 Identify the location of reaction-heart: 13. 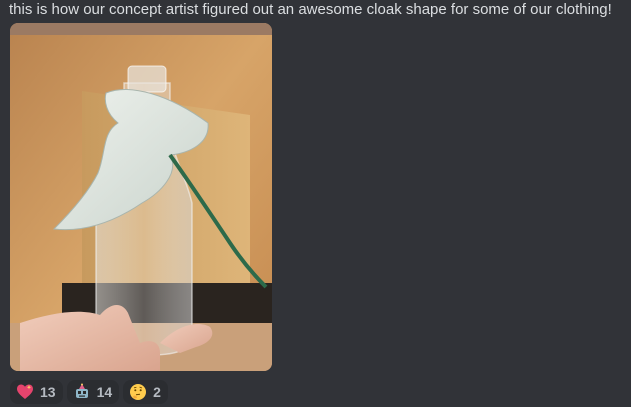
(36, 392).